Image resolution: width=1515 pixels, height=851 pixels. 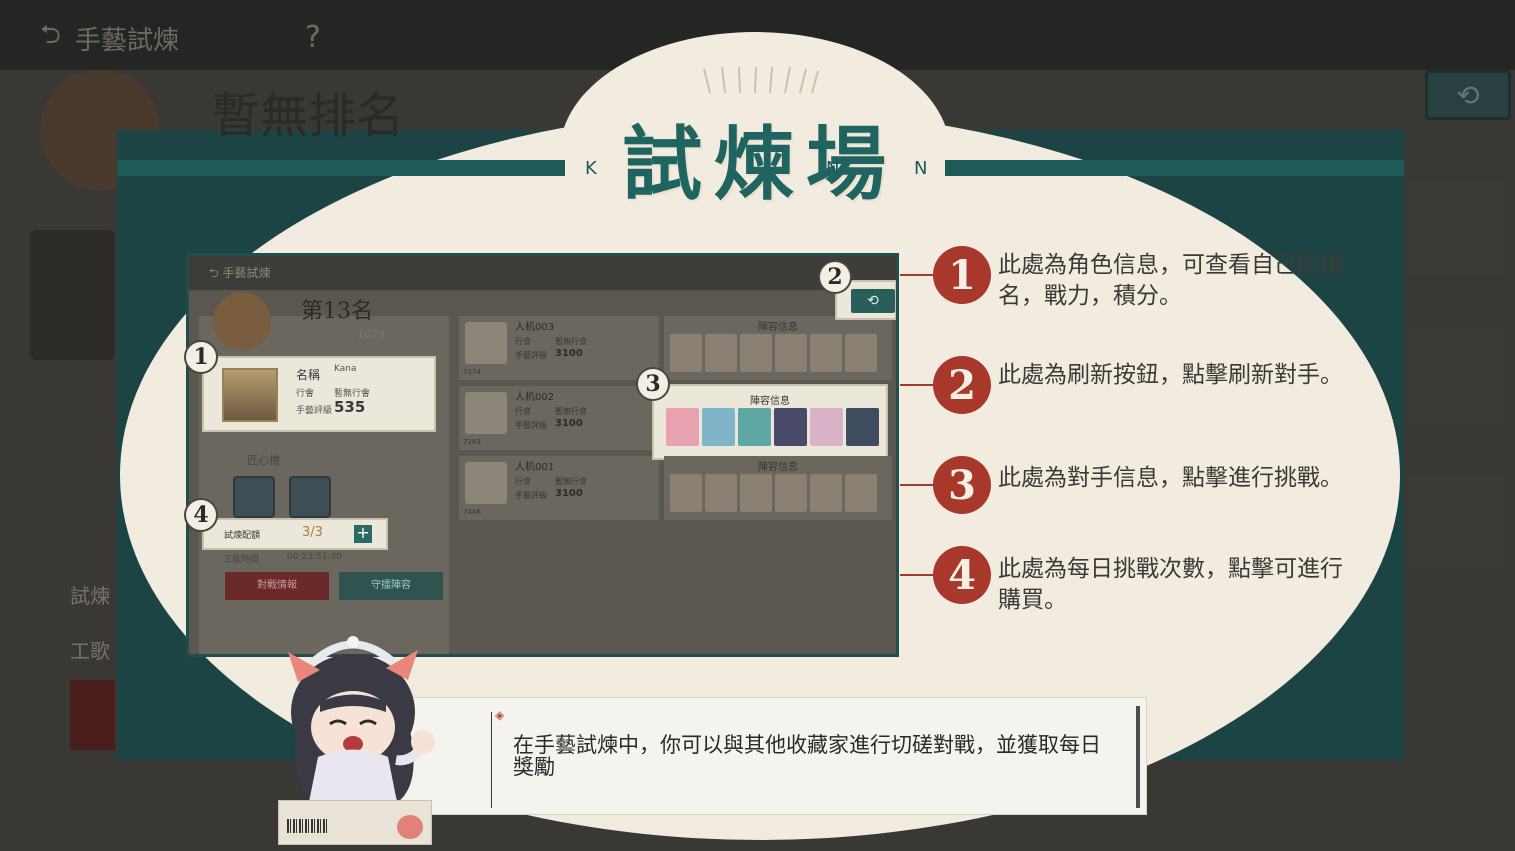 What do you see at coordinates (761, 80) in the screenshot?
I see `title-rays-decoration` at bounding box center [761, 80].